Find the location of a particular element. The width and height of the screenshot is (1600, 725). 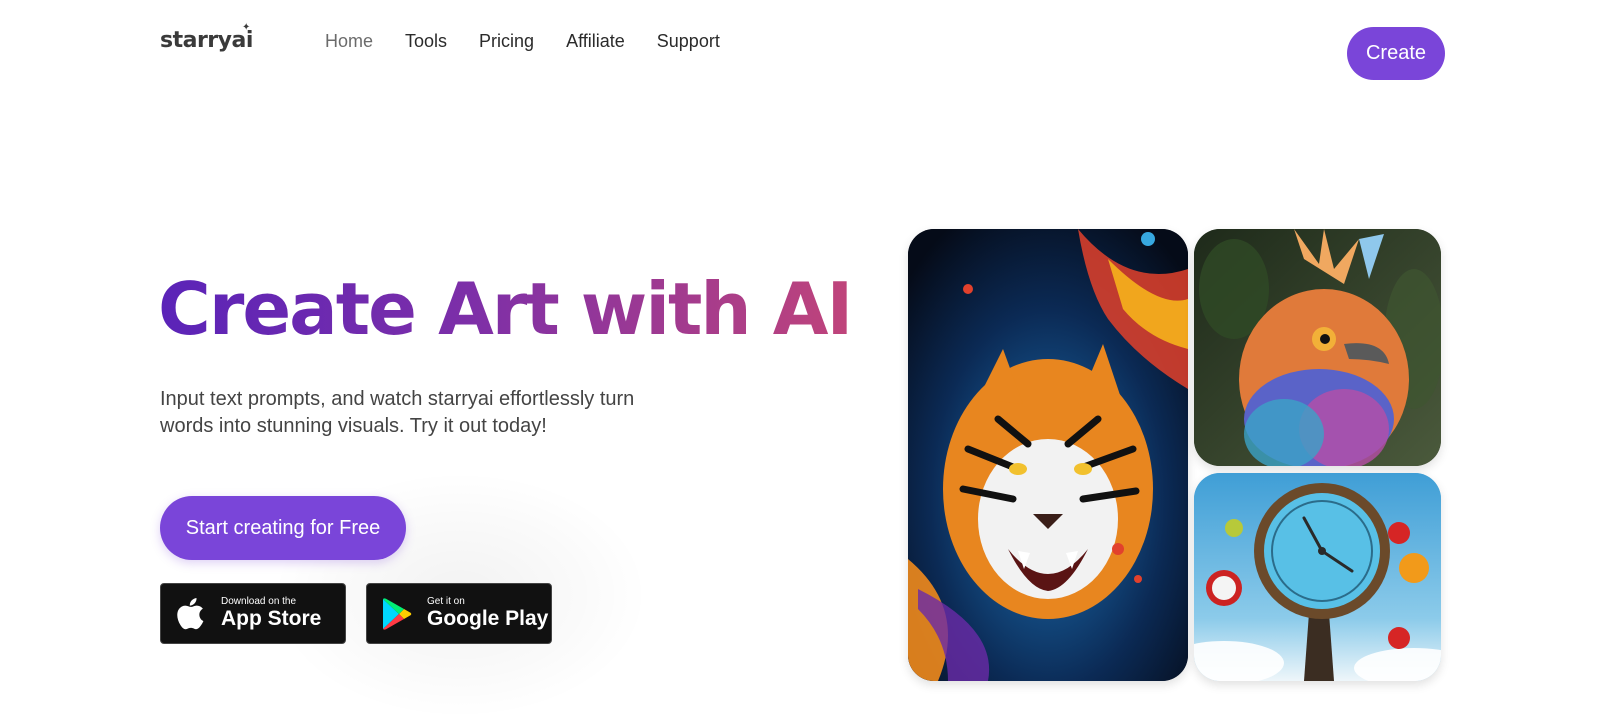

hero-title: Create Art with AI is located at coordinates (505, 309).